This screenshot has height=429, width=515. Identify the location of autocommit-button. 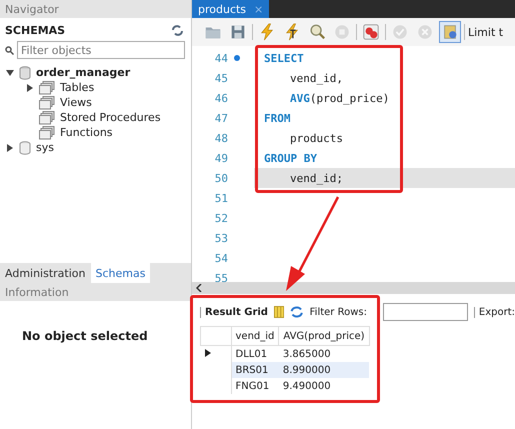
(450, 32).